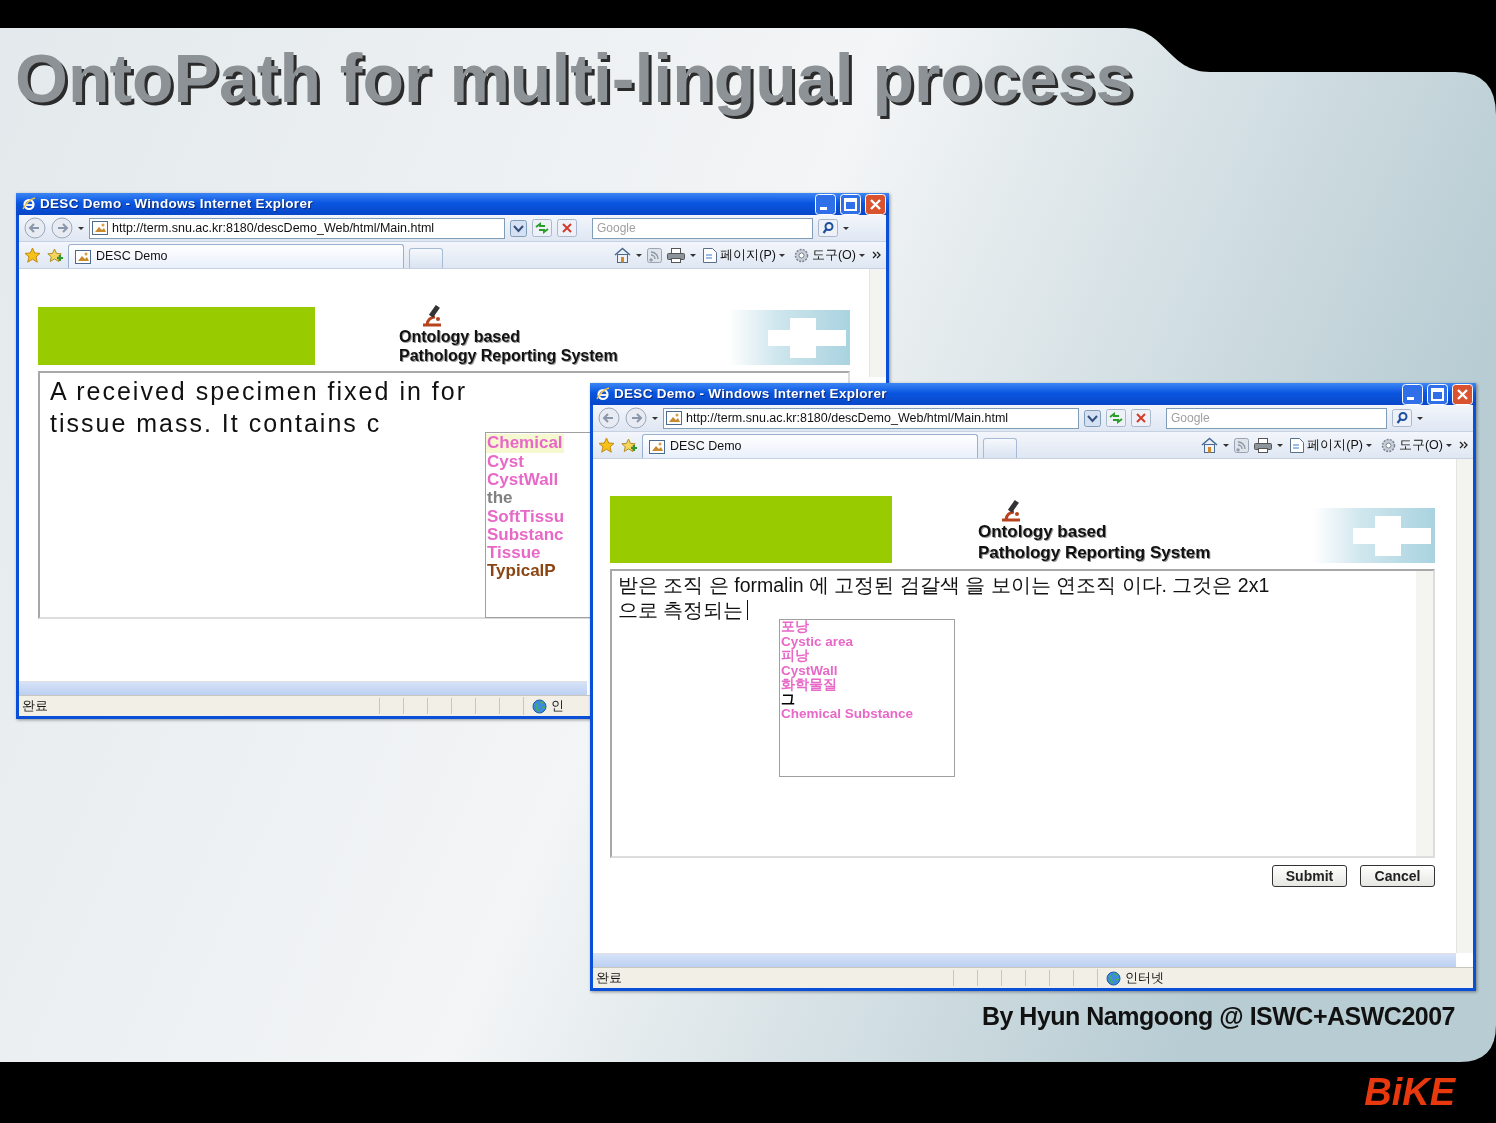 This screenshot has height=1123, width=1496. What do you see at coordinates (273, 228) in the screenshot?
I see `address-text: http://term.snu.ac.kr:8180/descDemo_Web/html/Main.html` at bounding box center [273, 228].